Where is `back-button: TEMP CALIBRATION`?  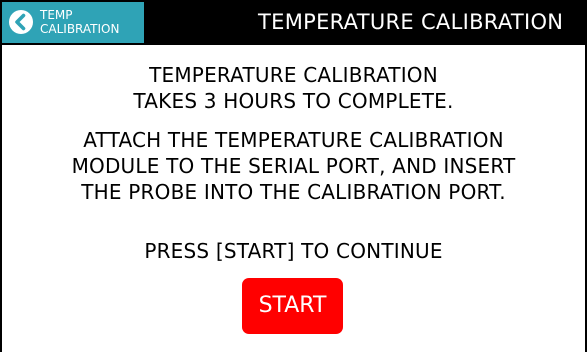
back-button: TEMP CALIBRATION is located at coordinates (73, 22).